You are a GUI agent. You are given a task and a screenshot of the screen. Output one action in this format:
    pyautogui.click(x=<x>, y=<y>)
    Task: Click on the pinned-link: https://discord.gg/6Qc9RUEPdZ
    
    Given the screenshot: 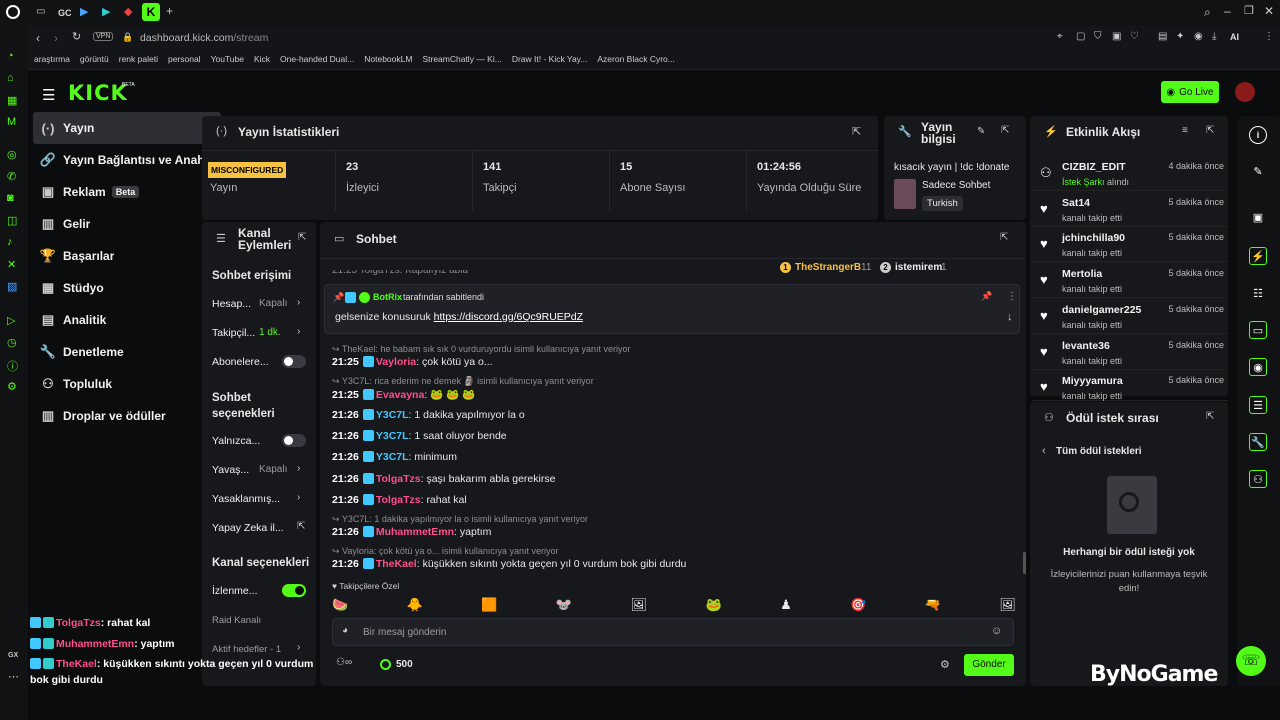 What is the action you would take?
    pyautogui.click(x=508, y=317)
    